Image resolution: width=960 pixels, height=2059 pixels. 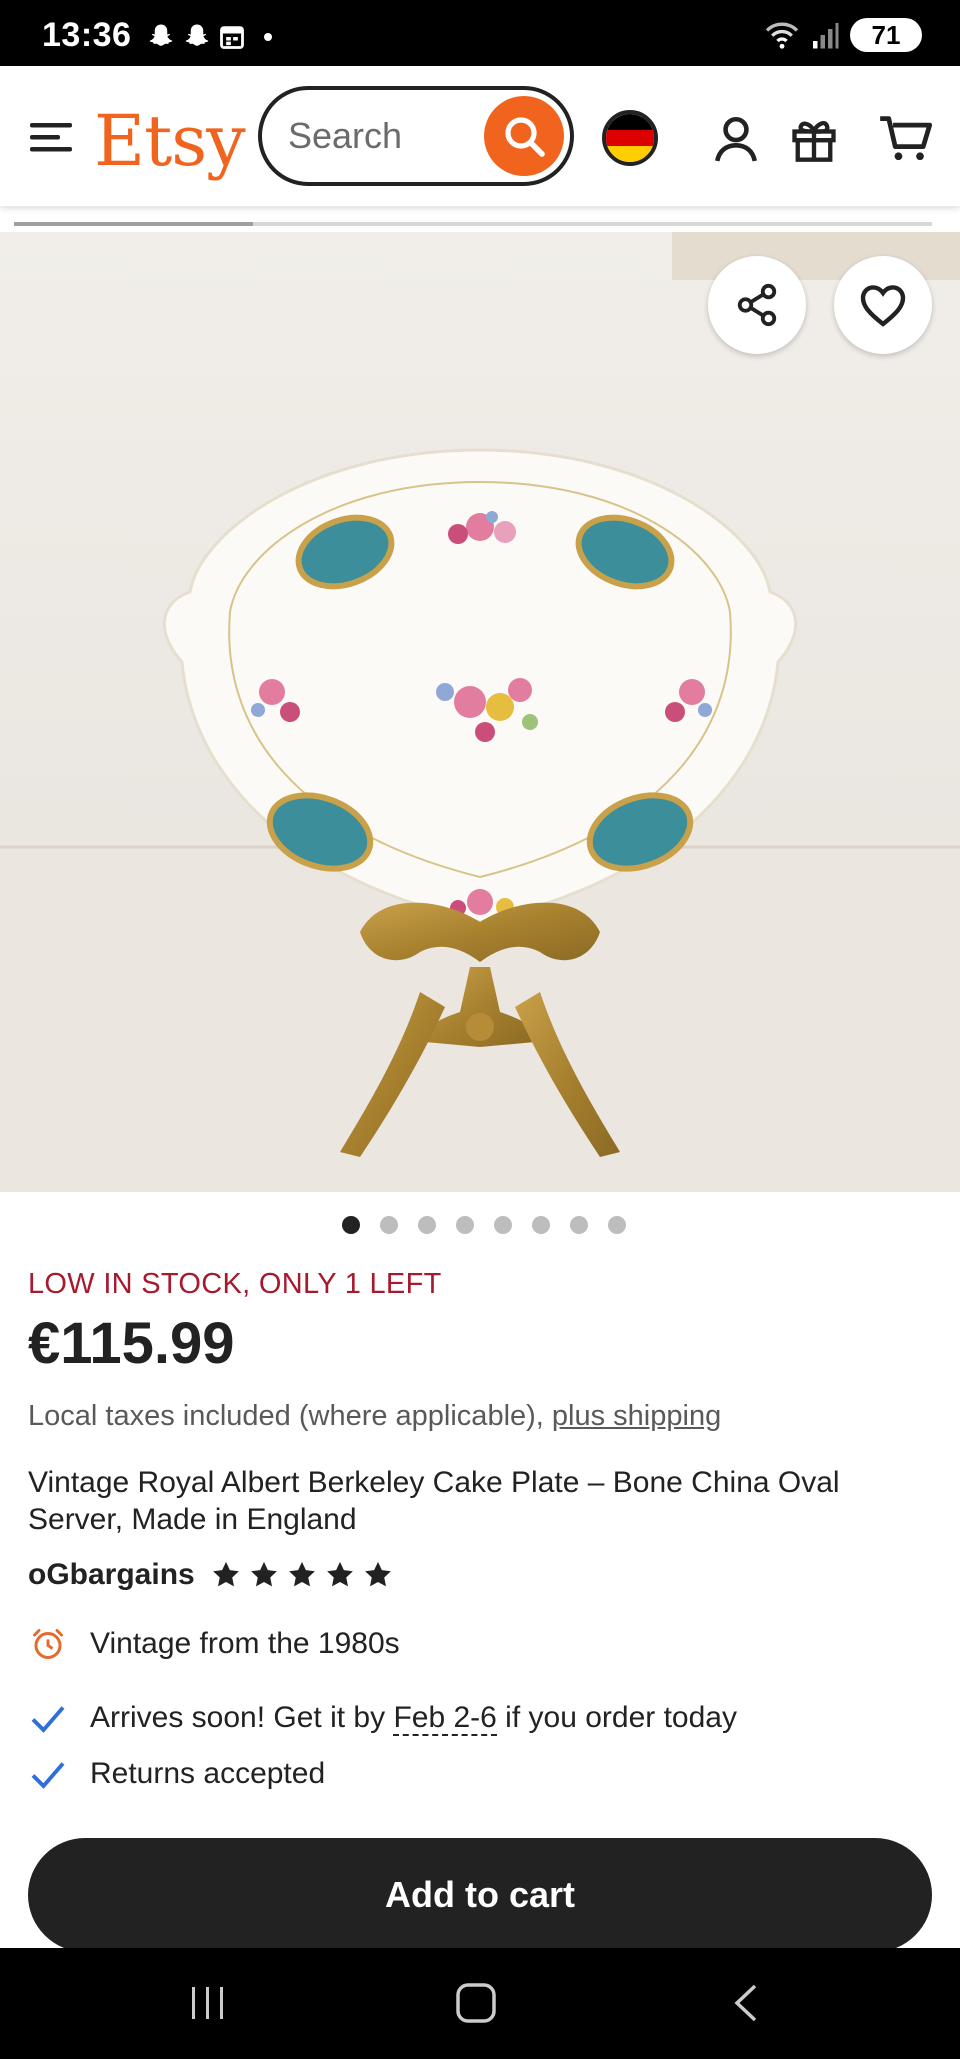 I want to click on home-button, so click(x=476, y=2003).